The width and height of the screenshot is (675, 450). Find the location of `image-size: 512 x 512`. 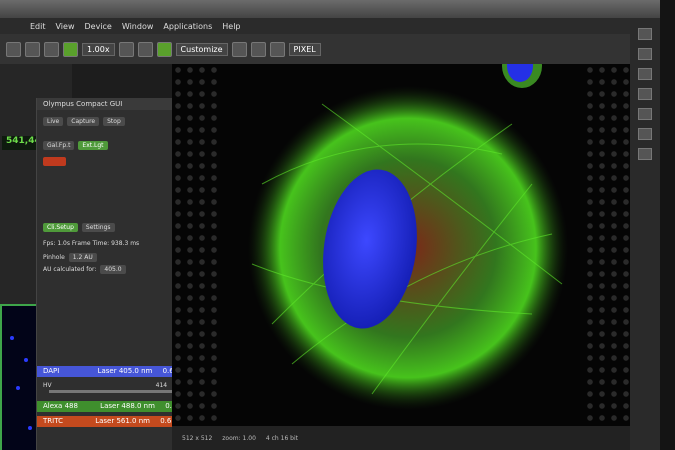

image-size: 512 x 512 is located at coordinates (197, 438).